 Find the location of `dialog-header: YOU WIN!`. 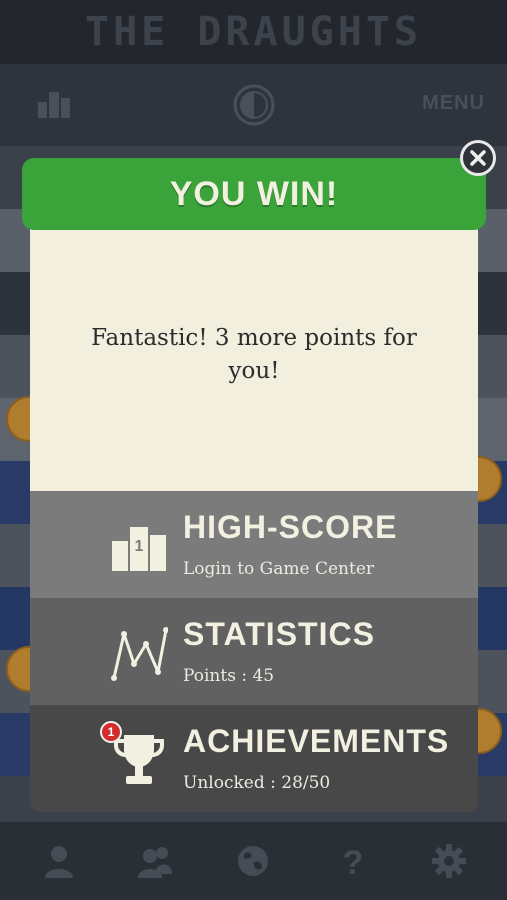

dialog-header: YOU WIN! is located at coordinates (254, 194).